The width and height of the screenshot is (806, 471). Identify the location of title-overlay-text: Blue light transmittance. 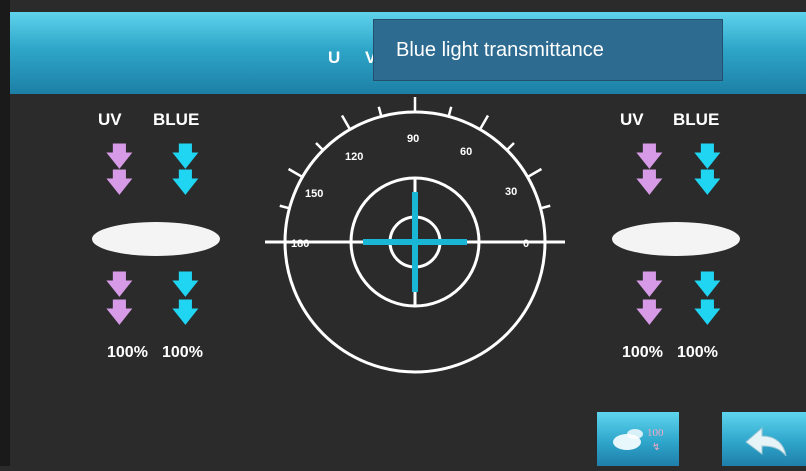
(500, 49).